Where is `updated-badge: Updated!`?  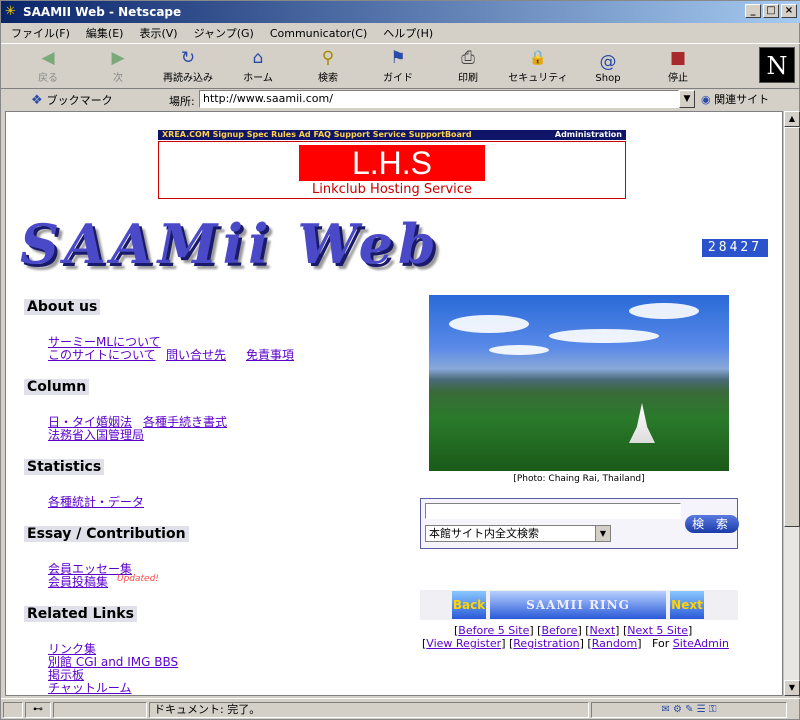 updated-badge: Updated! is located at coordinates (138, 579).